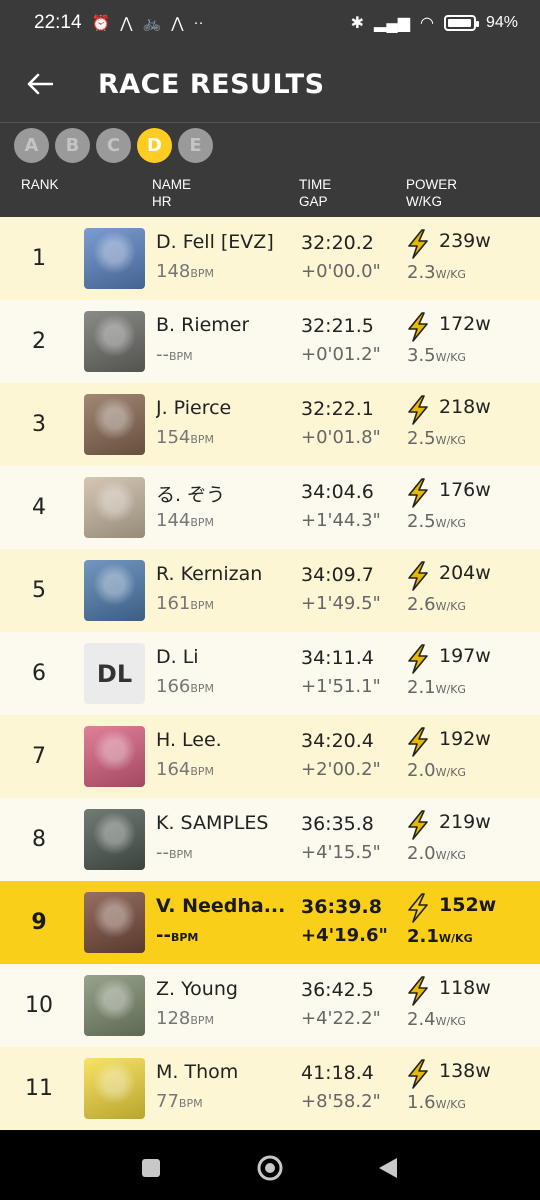 The width and height of the screenshot is (540, 1200). I want to click on rank-number: 6, so click(39, 673).